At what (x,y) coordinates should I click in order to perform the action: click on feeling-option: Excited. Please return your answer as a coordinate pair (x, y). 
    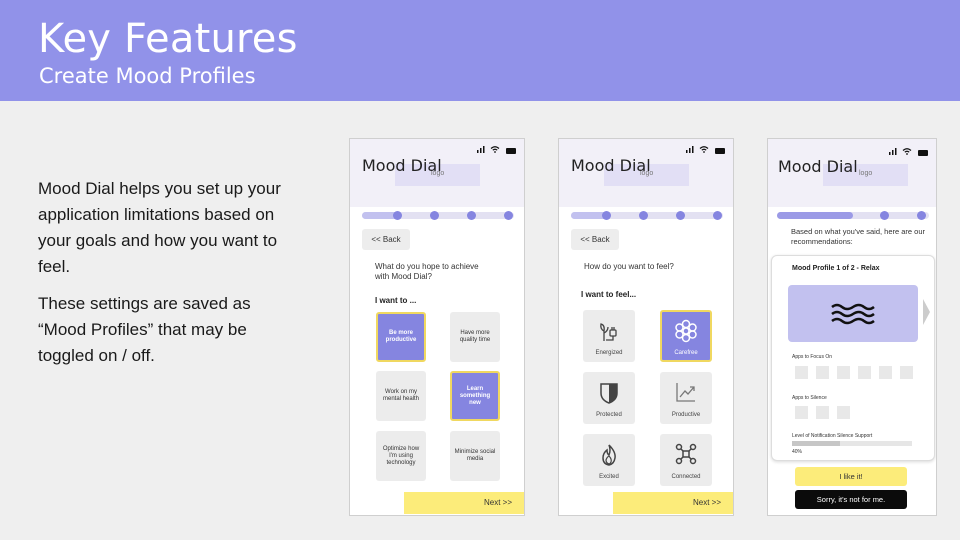
    Looking at the image, I should click on (609, 460).